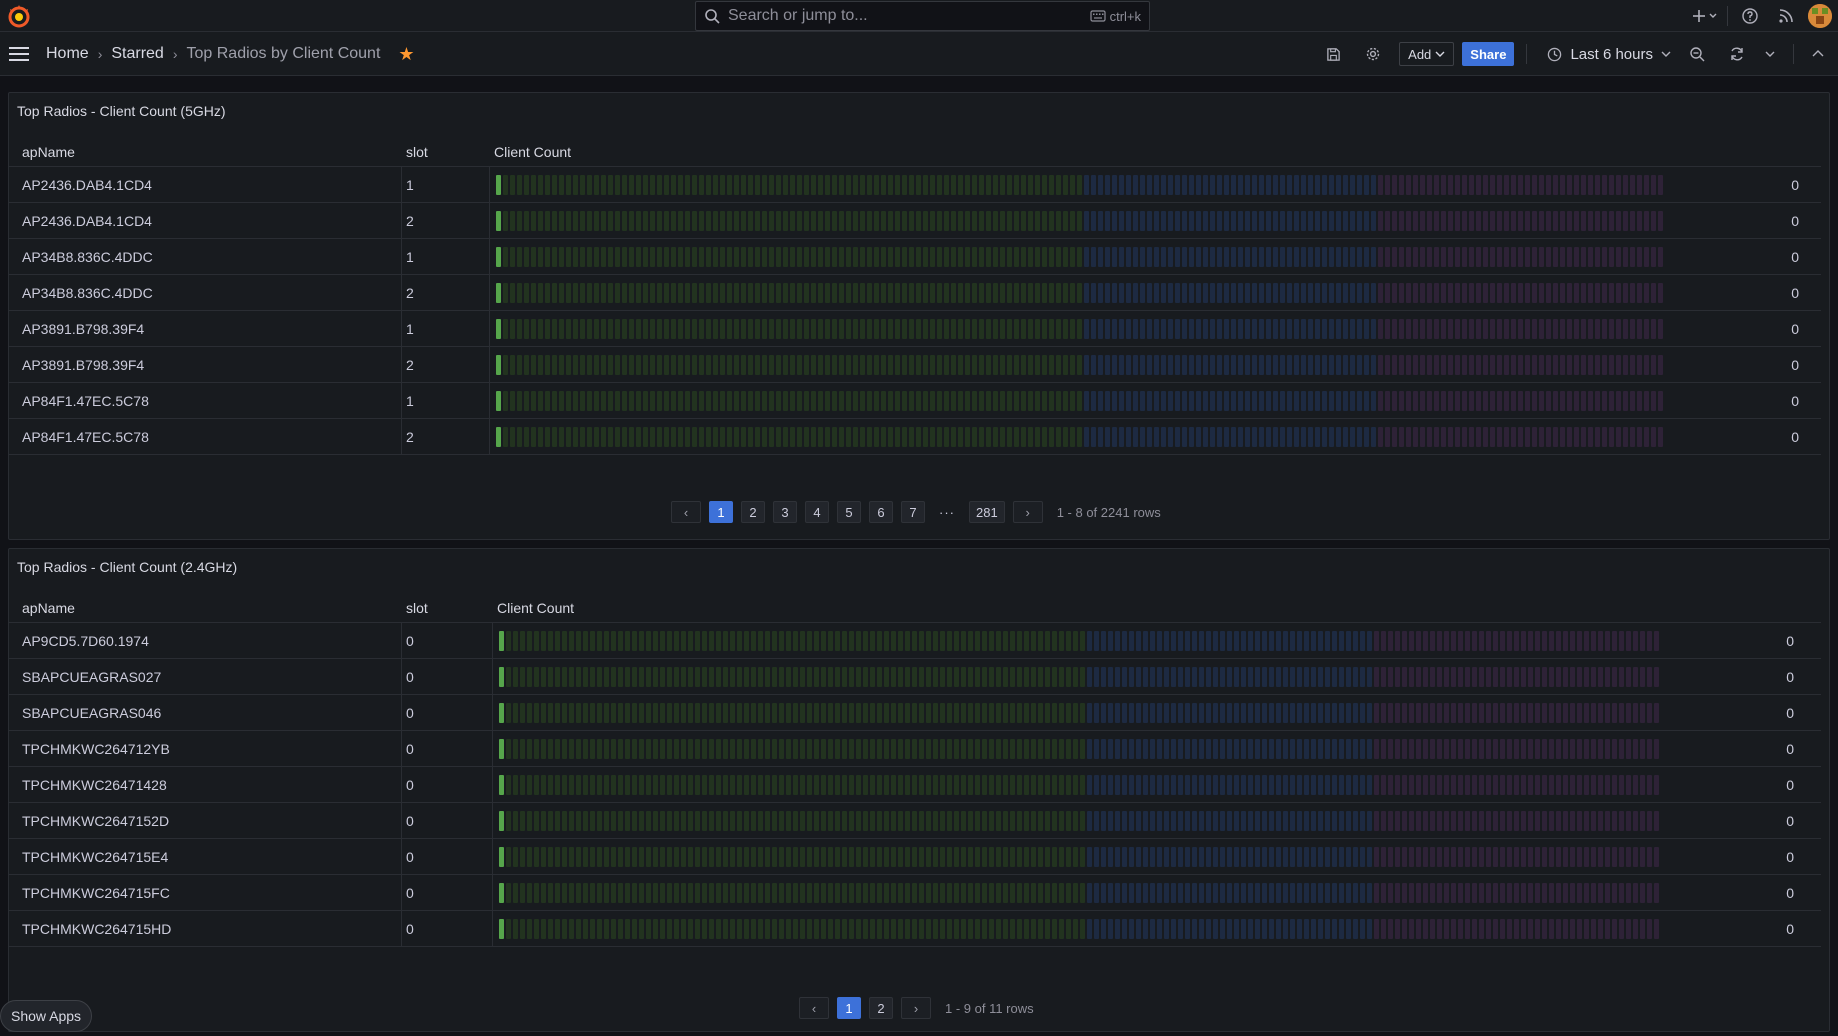 The width and height of the screenshot is (1838, 1036). Describe the element at coordinates (849, 512) in the screenshot. I see `page-button: 5` at that location.